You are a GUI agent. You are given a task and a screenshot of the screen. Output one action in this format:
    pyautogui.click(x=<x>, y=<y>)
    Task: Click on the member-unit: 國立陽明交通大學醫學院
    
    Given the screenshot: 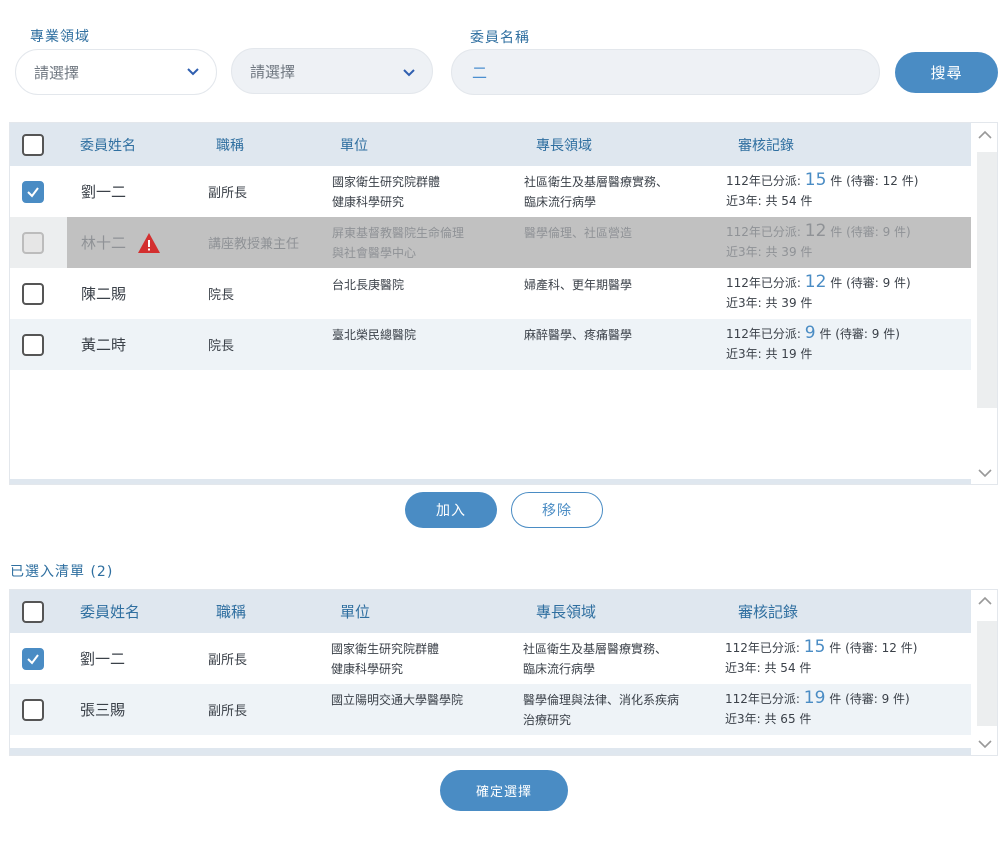 What is the action you would take?
    pyautogui.click(x=397, y=700)
    